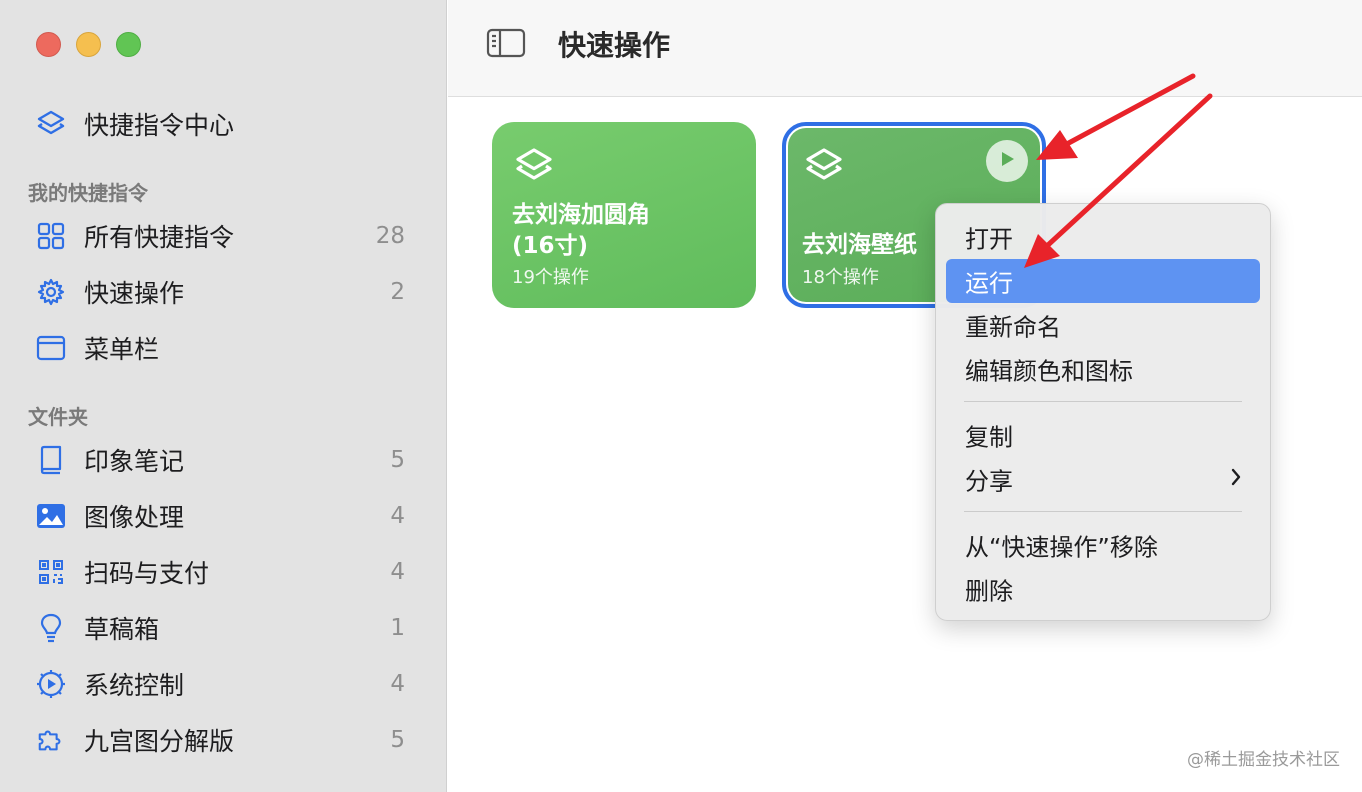 The width and height of the screenshot is (1362, 792). I want to click on book-icon, so click(51, 460).